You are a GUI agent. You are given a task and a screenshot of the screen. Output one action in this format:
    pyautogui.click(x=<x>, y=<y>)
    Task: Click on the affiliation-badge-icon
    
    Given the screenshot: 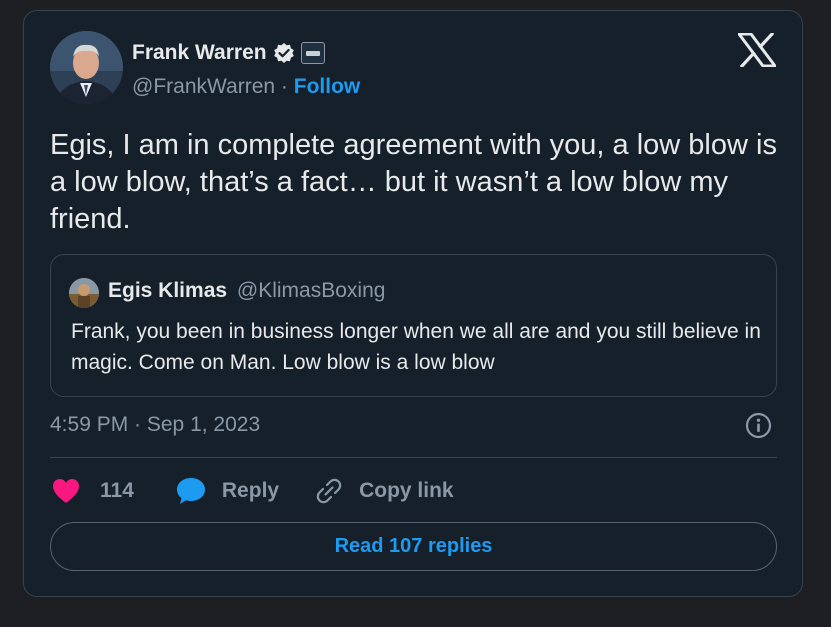 What is the action you would take?
    pyautogui.click(x=312, y=53)
    